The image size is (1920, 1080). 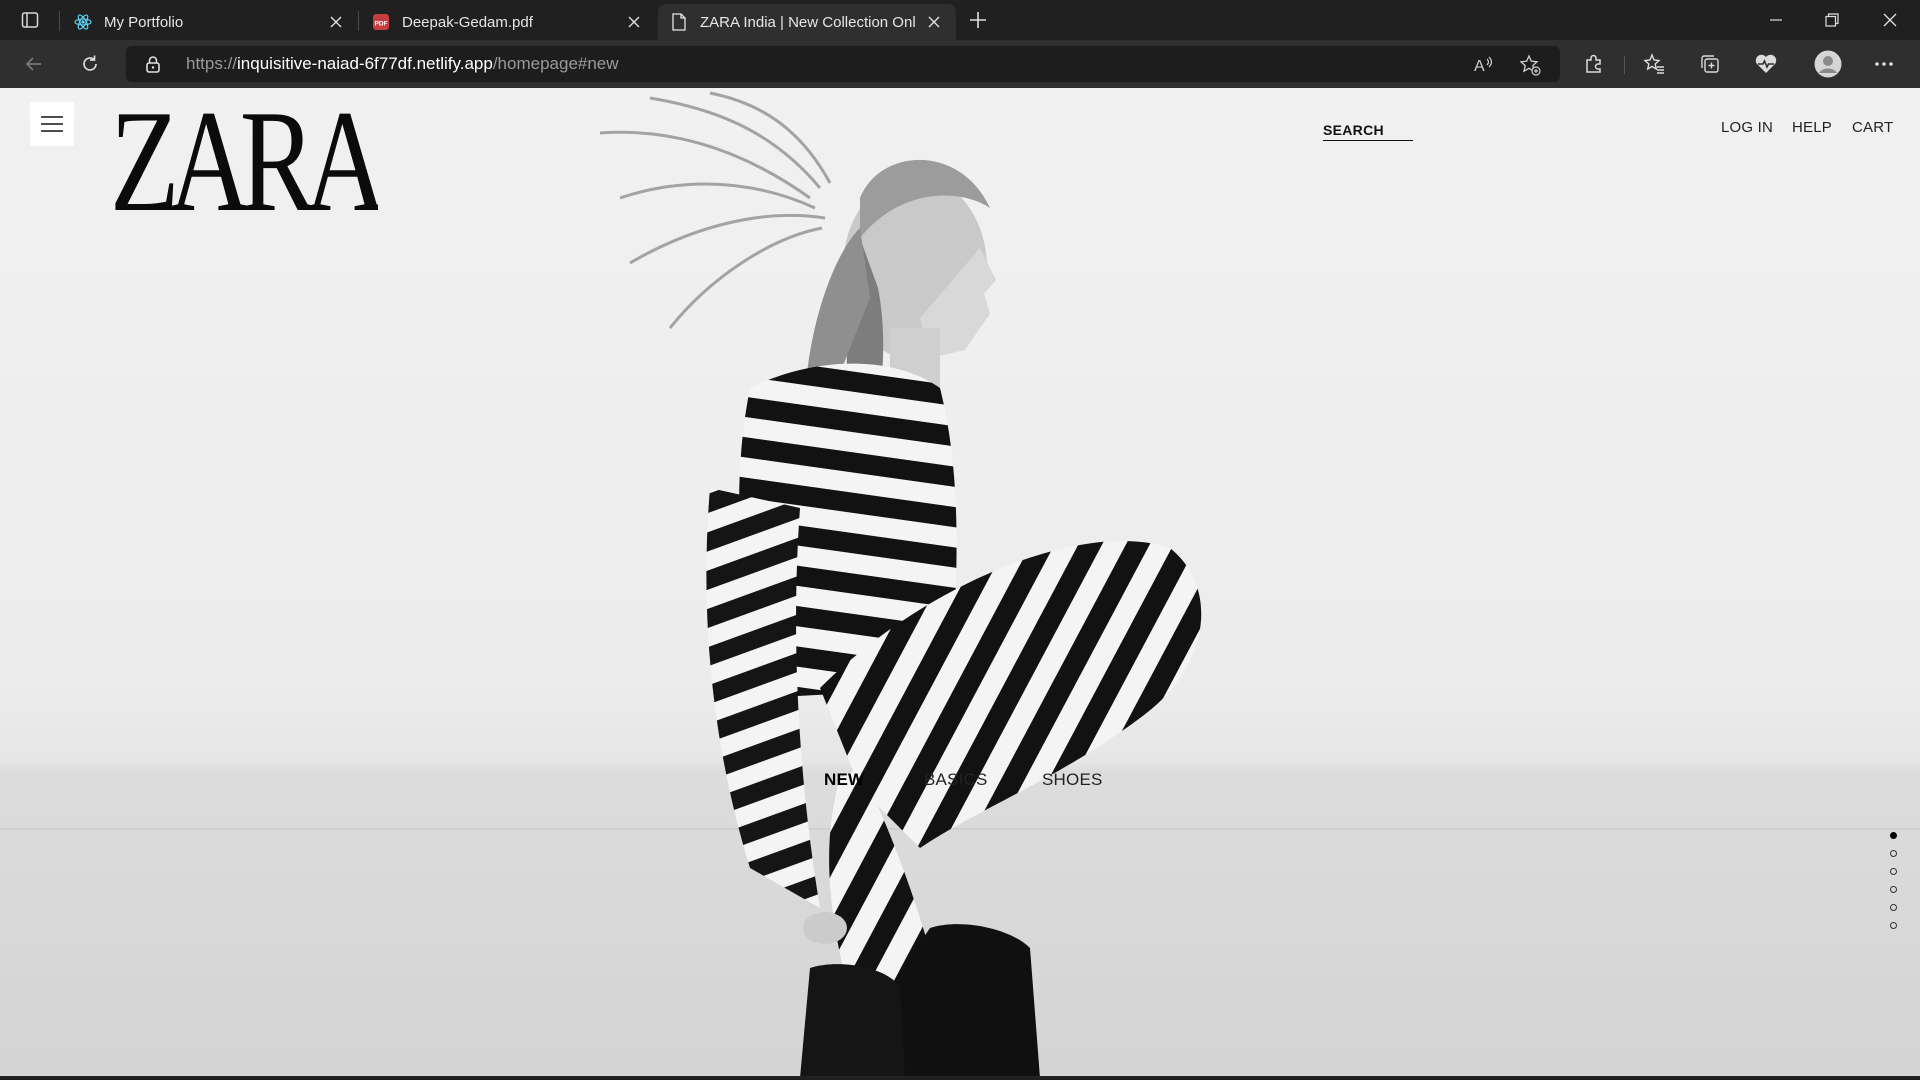 What do you see at coordinates (1776, 20) in the screenshot?
I see `minimize-icon` at bounding box center [1776, 20].